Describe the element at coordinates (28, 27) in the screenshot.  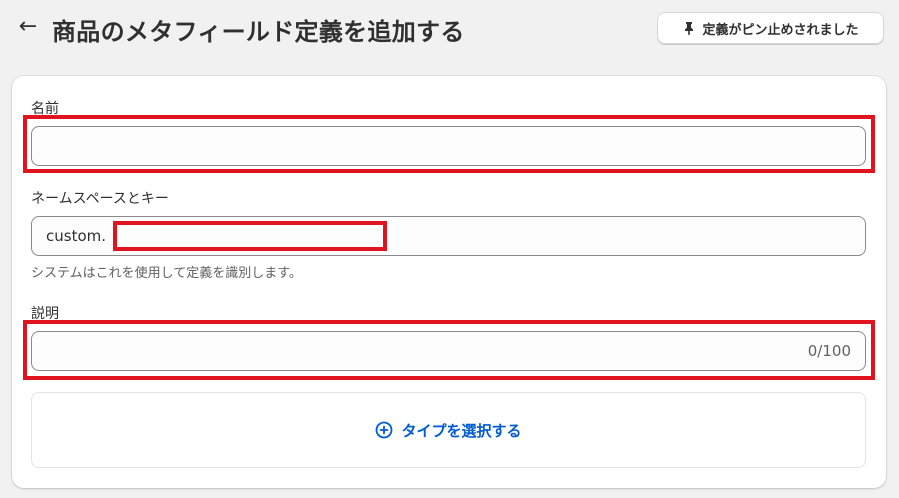
I see `arrow-left-icon: ←` at that location.